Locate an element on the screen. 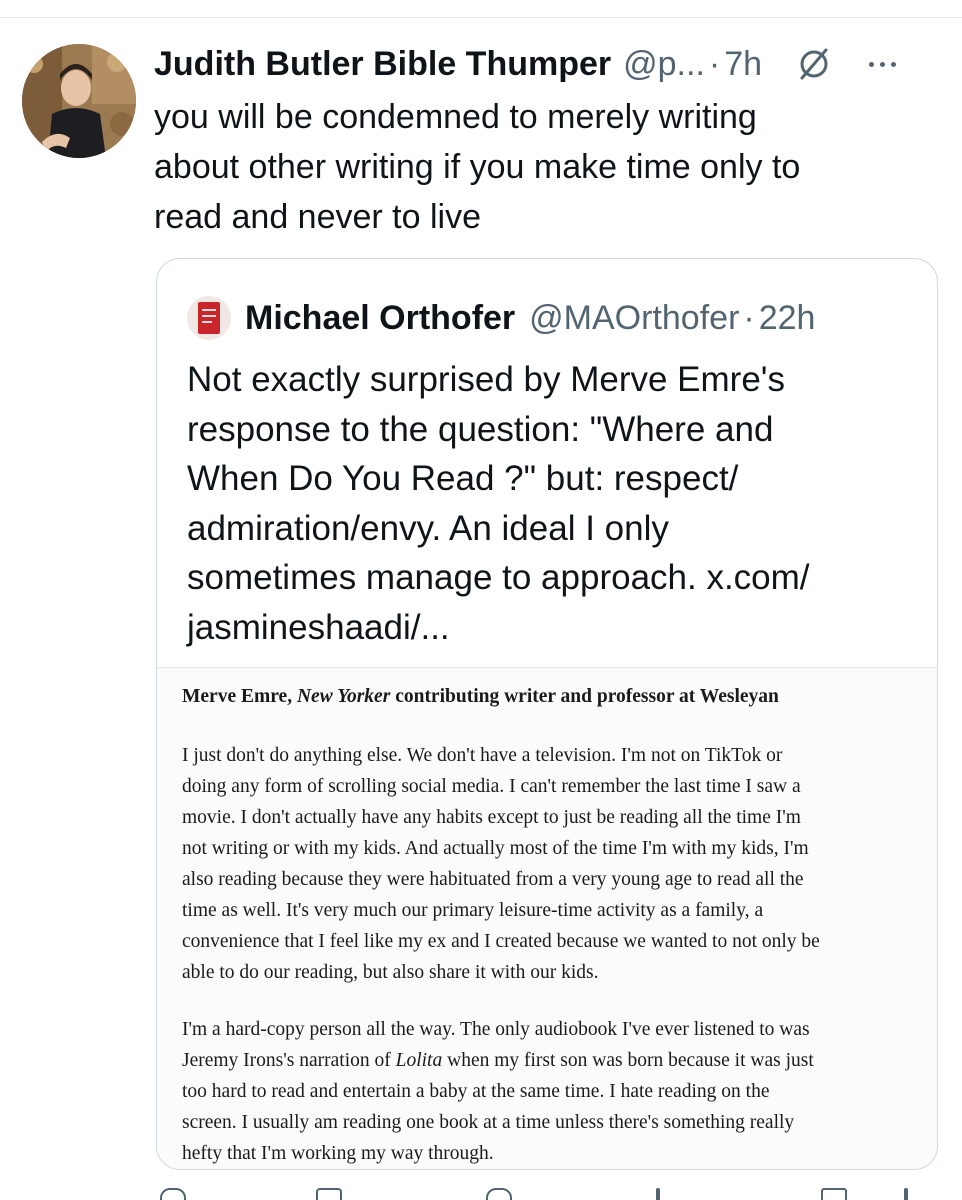 This screenshot has height=1200, width=962. reply-icon is located at coordinates (174, 1194).